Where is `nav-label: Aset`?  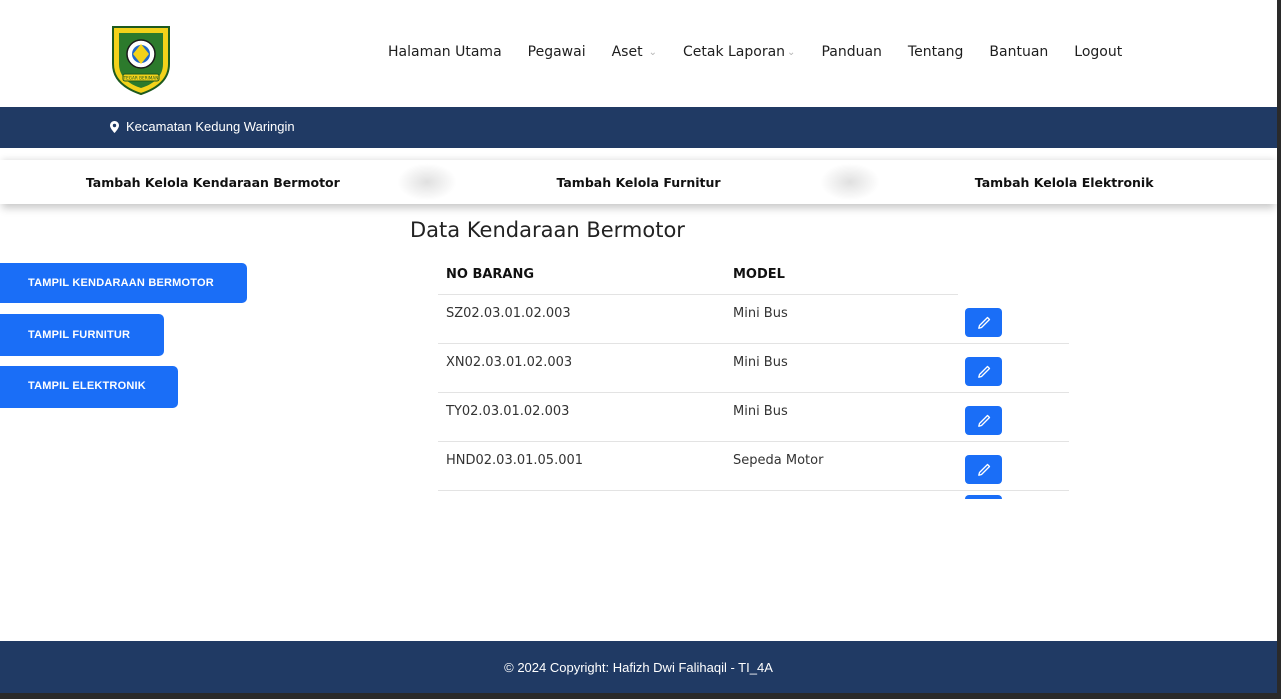 nav-label: Aset is located at coordinates (627, 52).